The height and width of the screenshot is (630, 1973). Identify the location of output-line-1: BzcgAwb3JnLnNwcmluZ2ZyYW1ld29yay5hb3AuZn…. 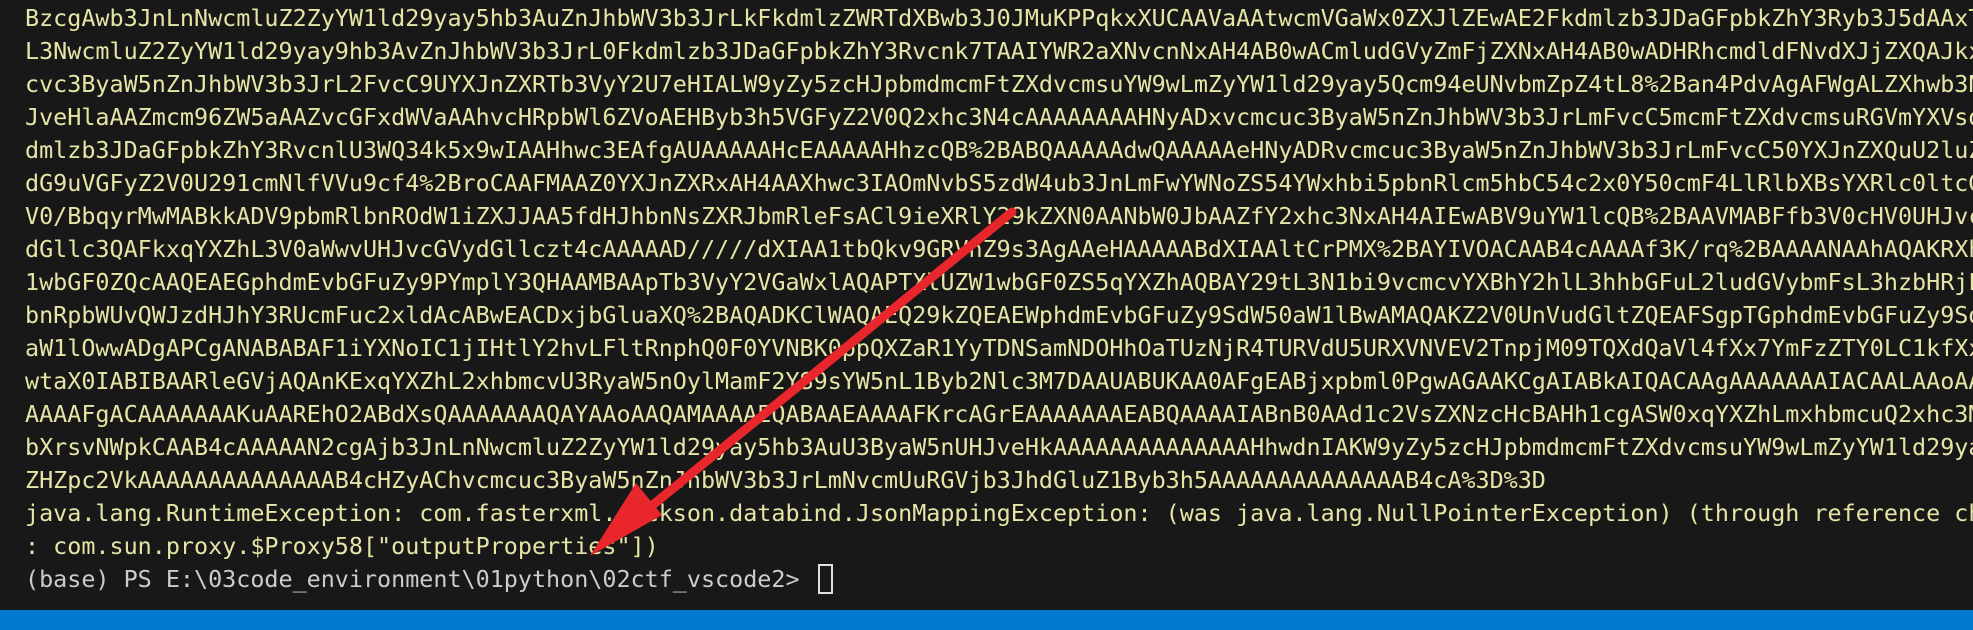
(999, 18).